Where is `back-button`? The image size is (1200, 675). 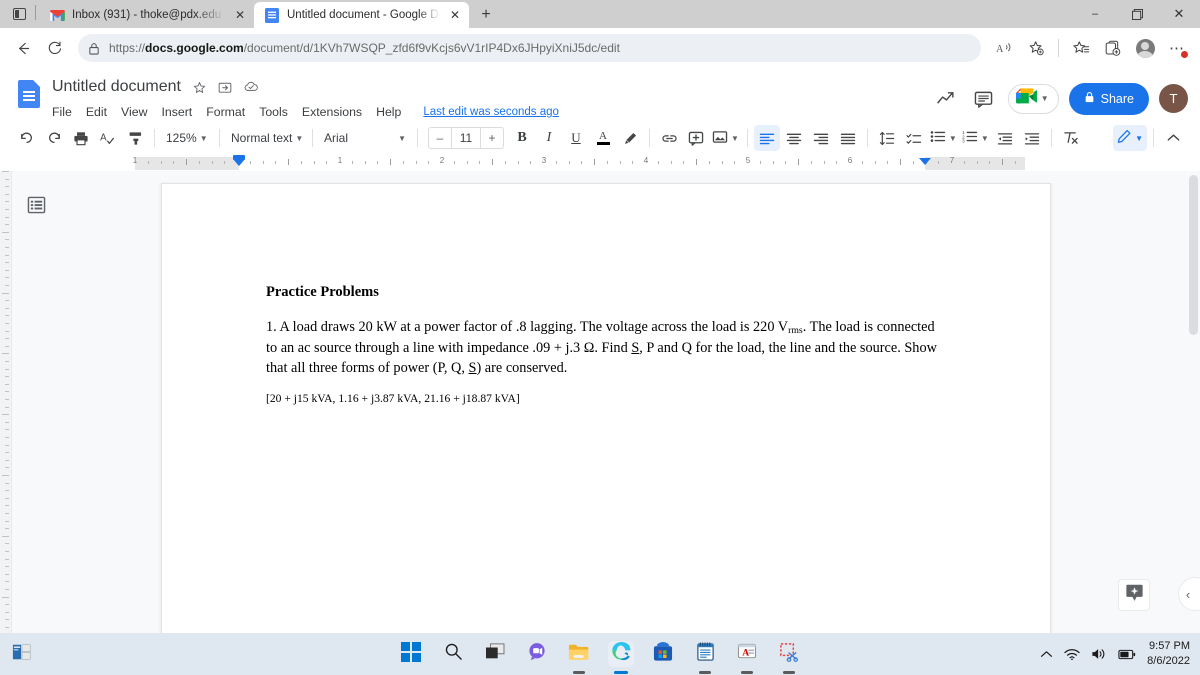 back-button is located at coordinates (23, 48).